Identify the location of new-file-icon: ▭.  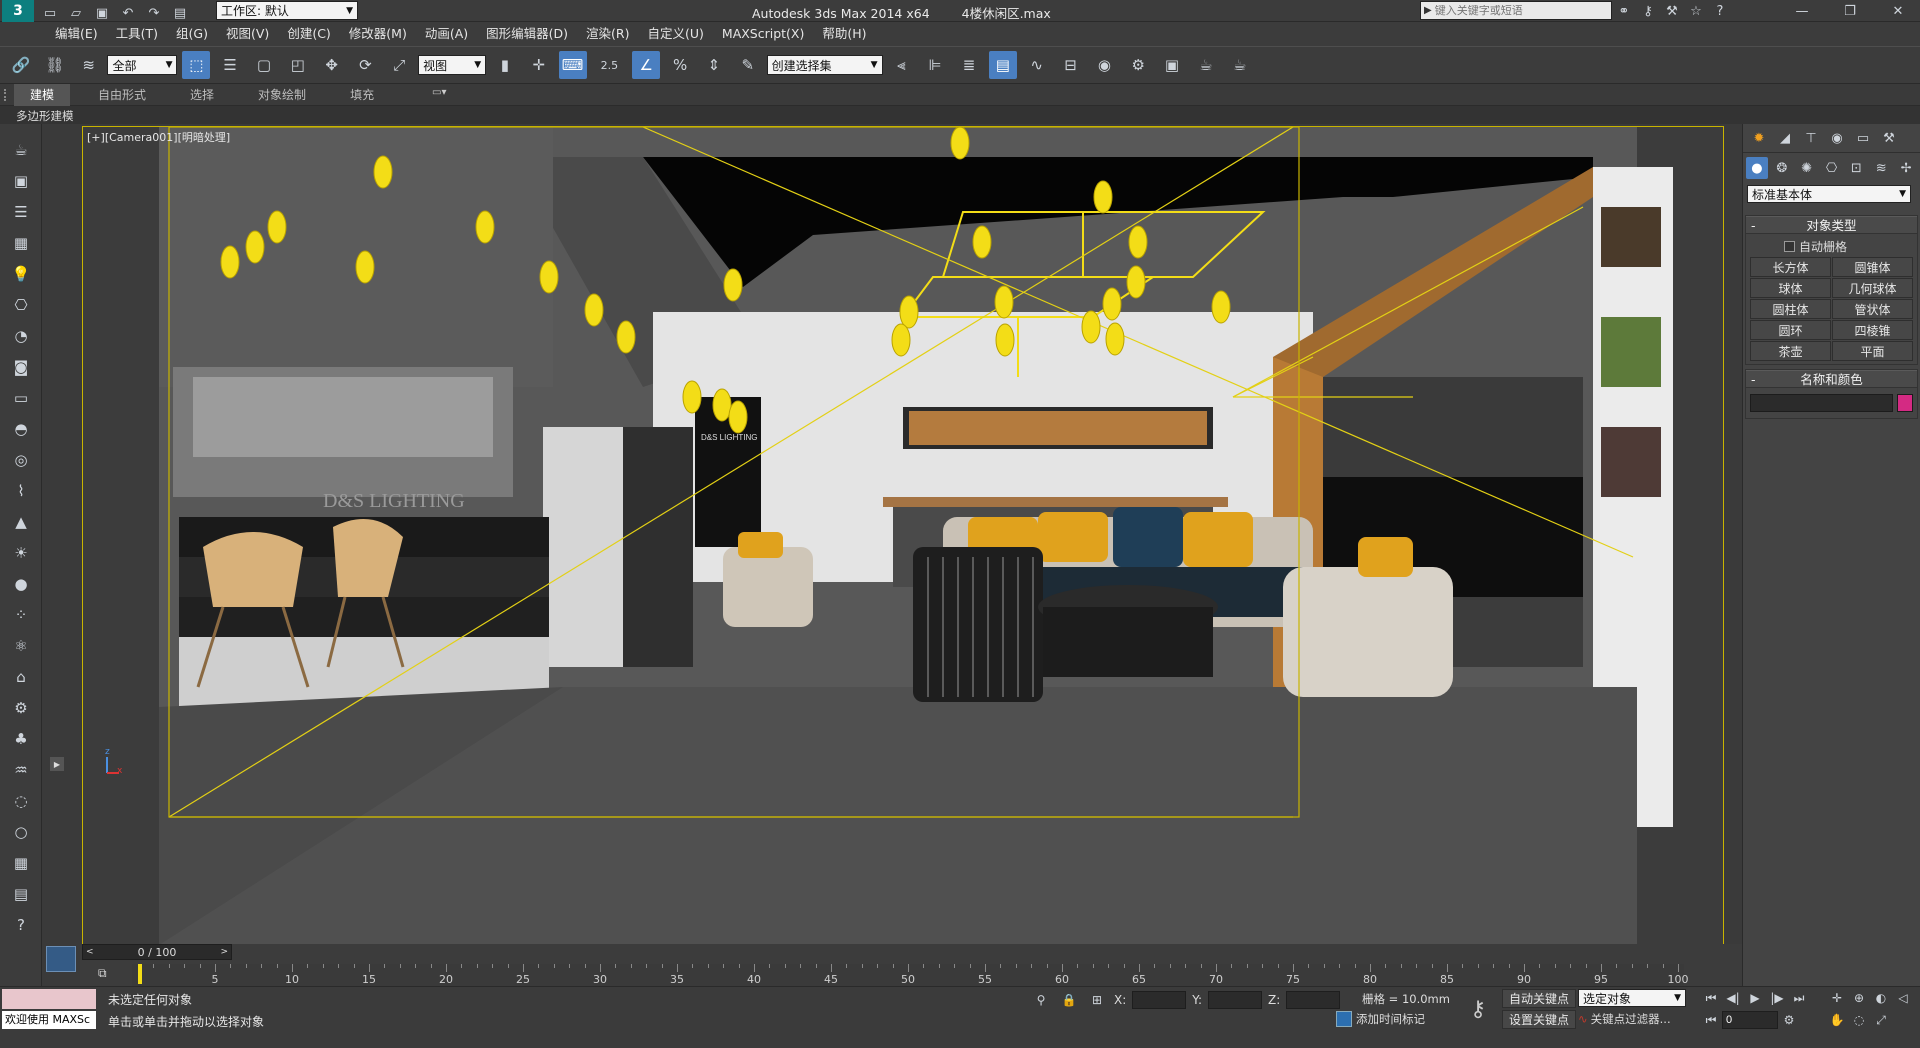
(50, 13).